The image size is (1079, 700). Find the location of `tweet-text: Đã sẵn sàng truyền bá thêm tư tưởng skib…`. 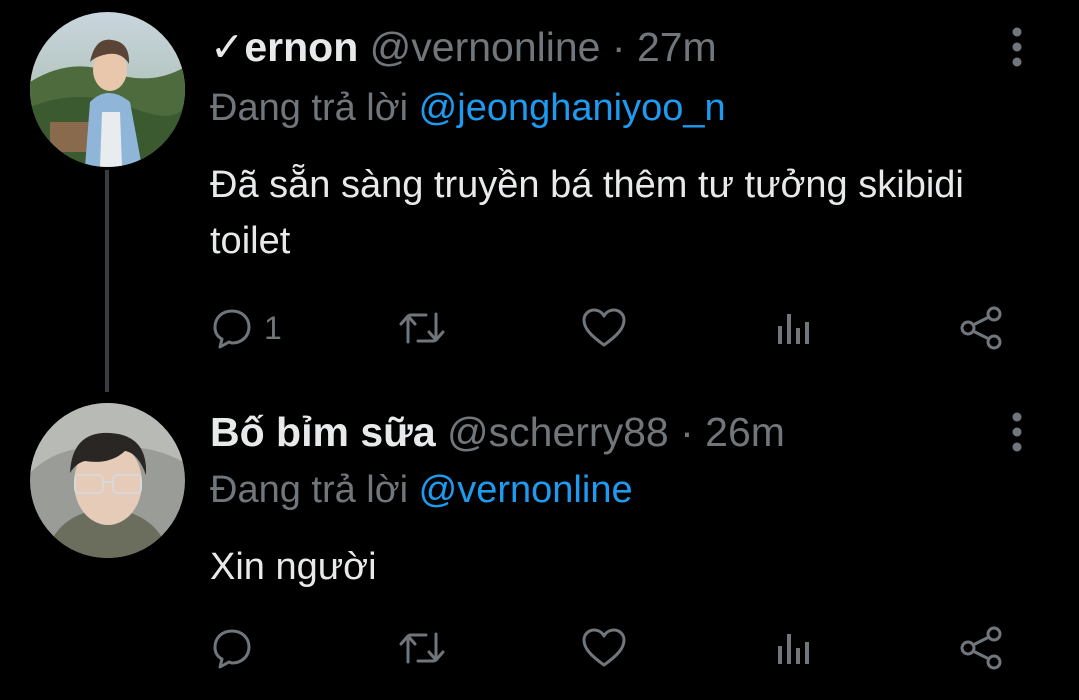

tweet-text: Đã sẵn sàng truyền bá thêm tư tưởng skib… is located at coordinates (587, 213).